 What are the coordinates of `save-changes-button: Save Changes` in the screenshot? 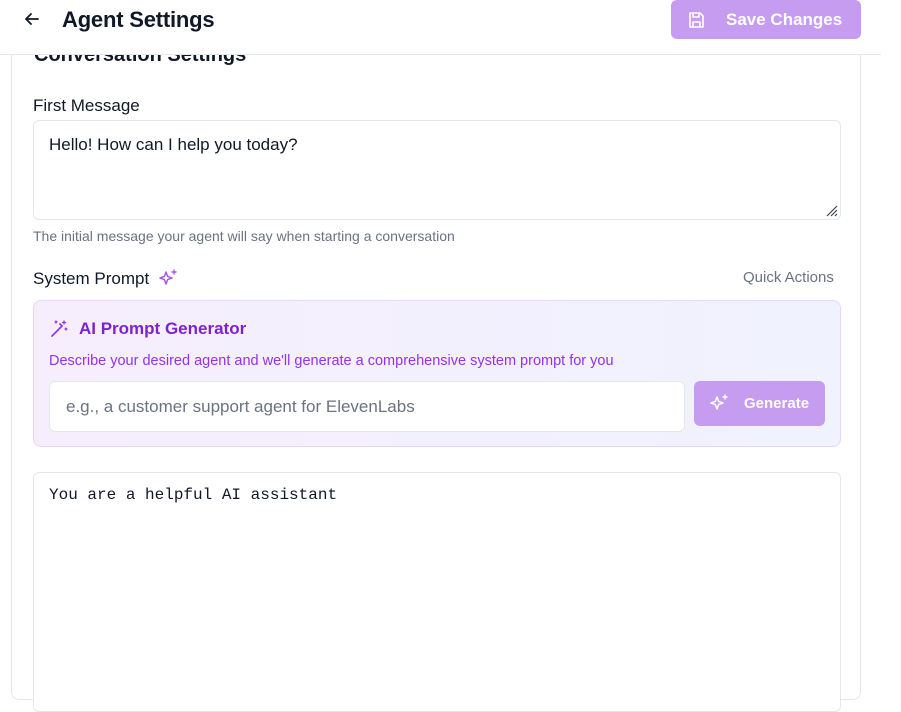 It's located at (766, 19).